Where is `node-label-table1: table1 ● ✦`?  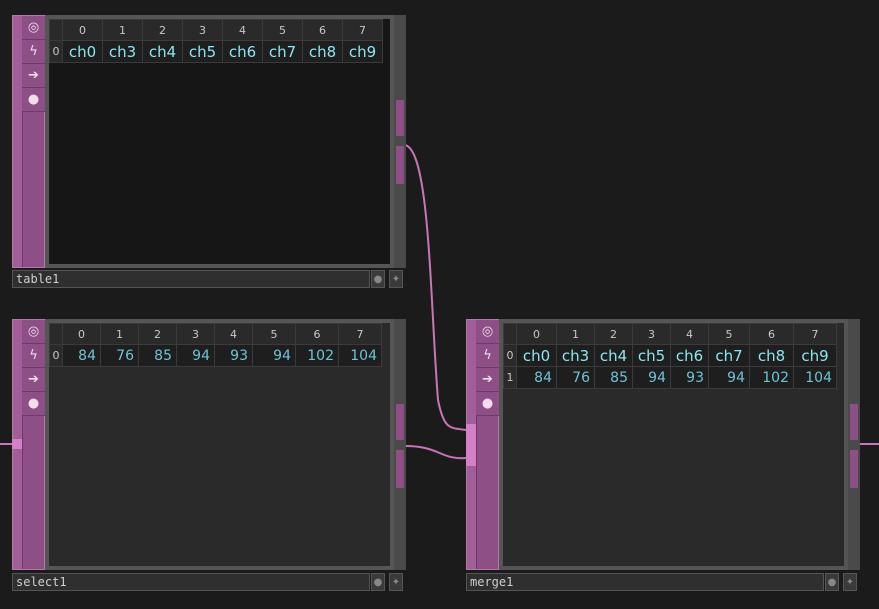 node-label-table1: table1 ● ✦ is located at coordinates (209, 279).